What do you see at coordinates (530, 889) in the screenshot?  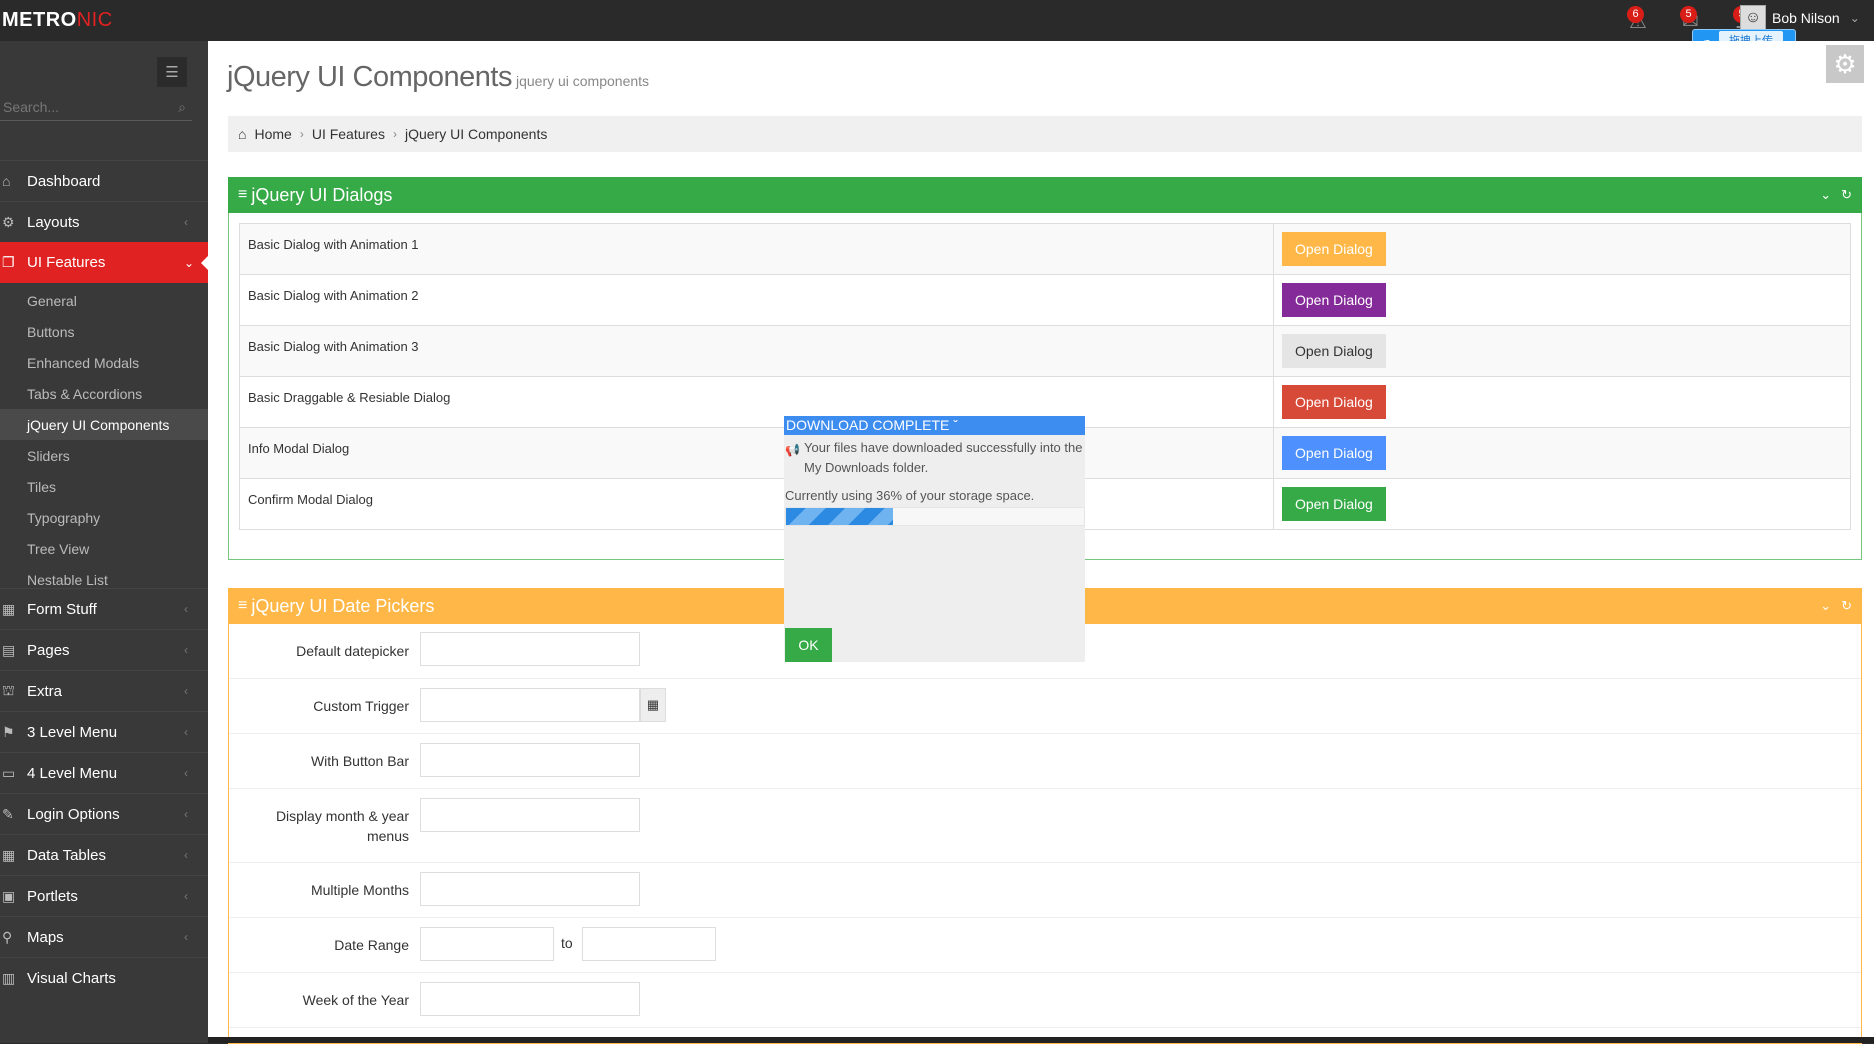 I see `multiple-months-input` at bounding box center [530, 889].